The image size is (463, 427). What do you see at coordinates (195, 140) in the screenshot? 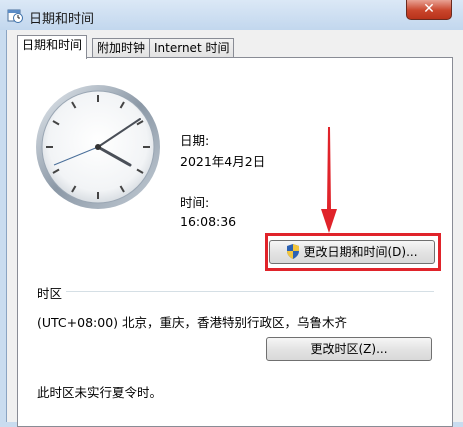
I see `date-label: 日期:` at bounding box center [195, 140].